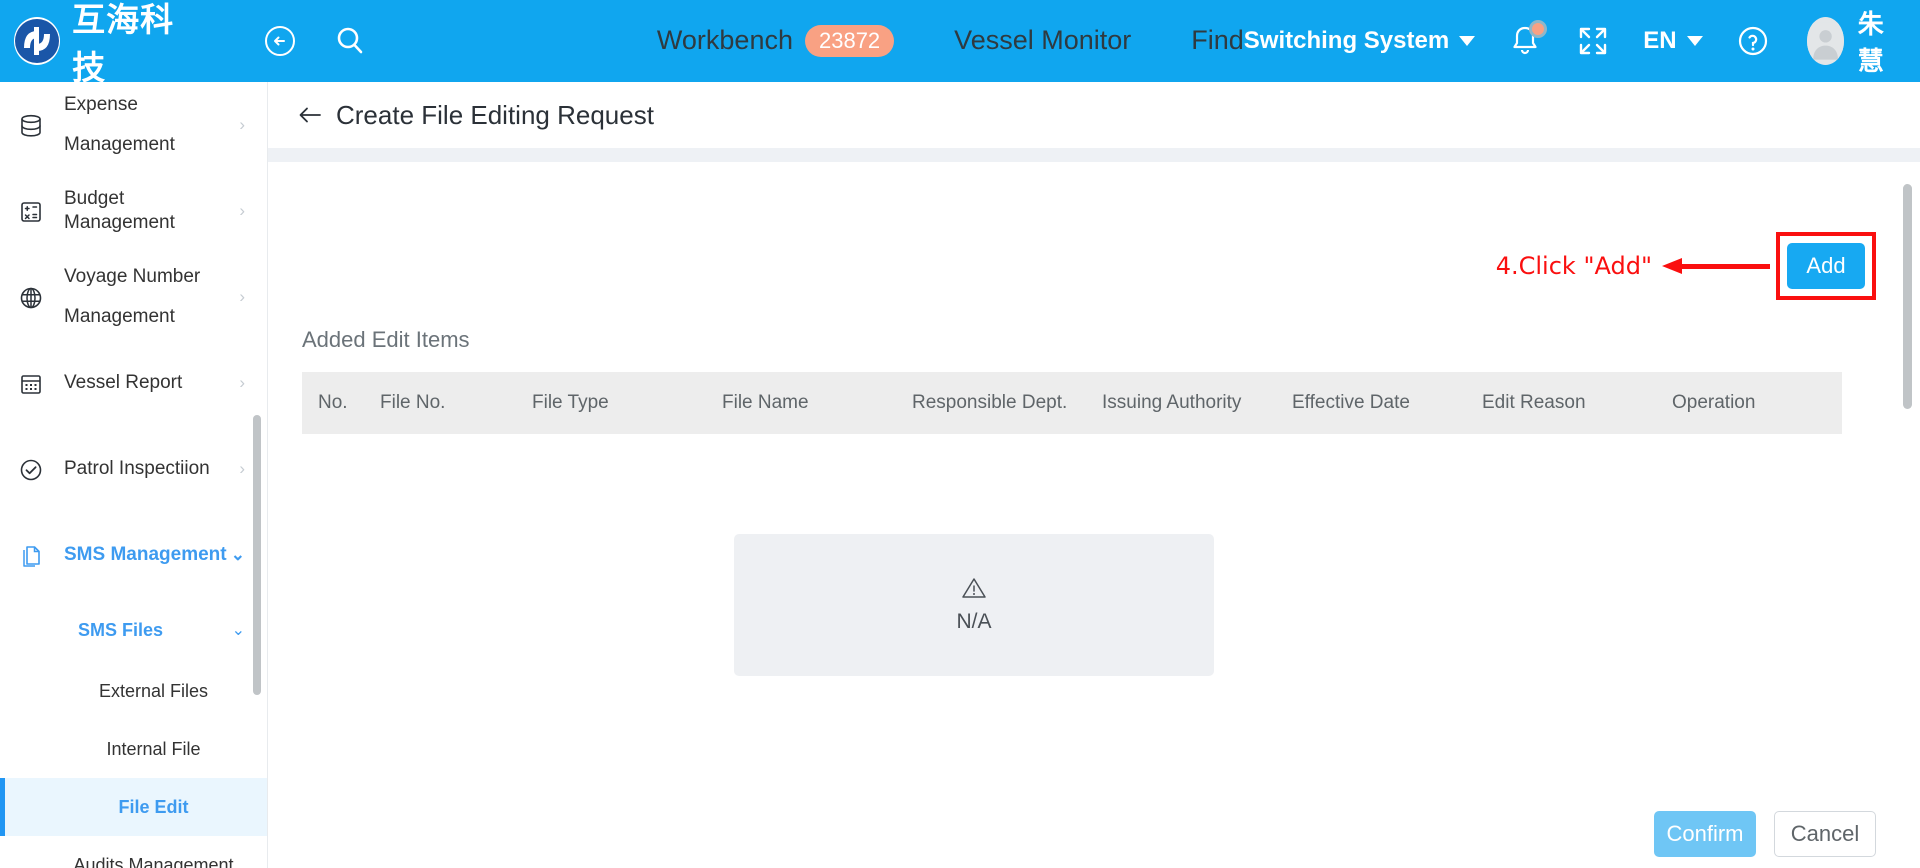 This screenshot has height=868, width=1920. Describe the element at coordinates (153, 748) in the screenshot. I see `sidebar-subitem-label: Internal File` at that location.